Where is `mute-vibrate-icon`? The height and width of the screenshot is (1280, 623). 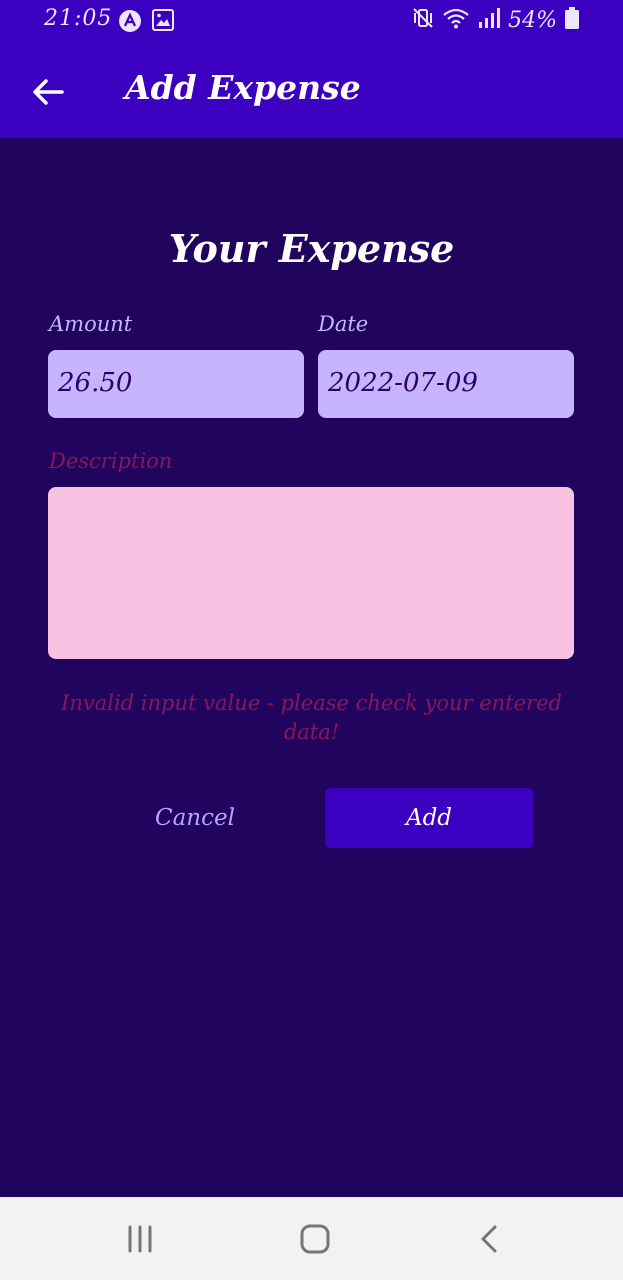 mute-vibrate-icon is located at coordinates (423, 20).